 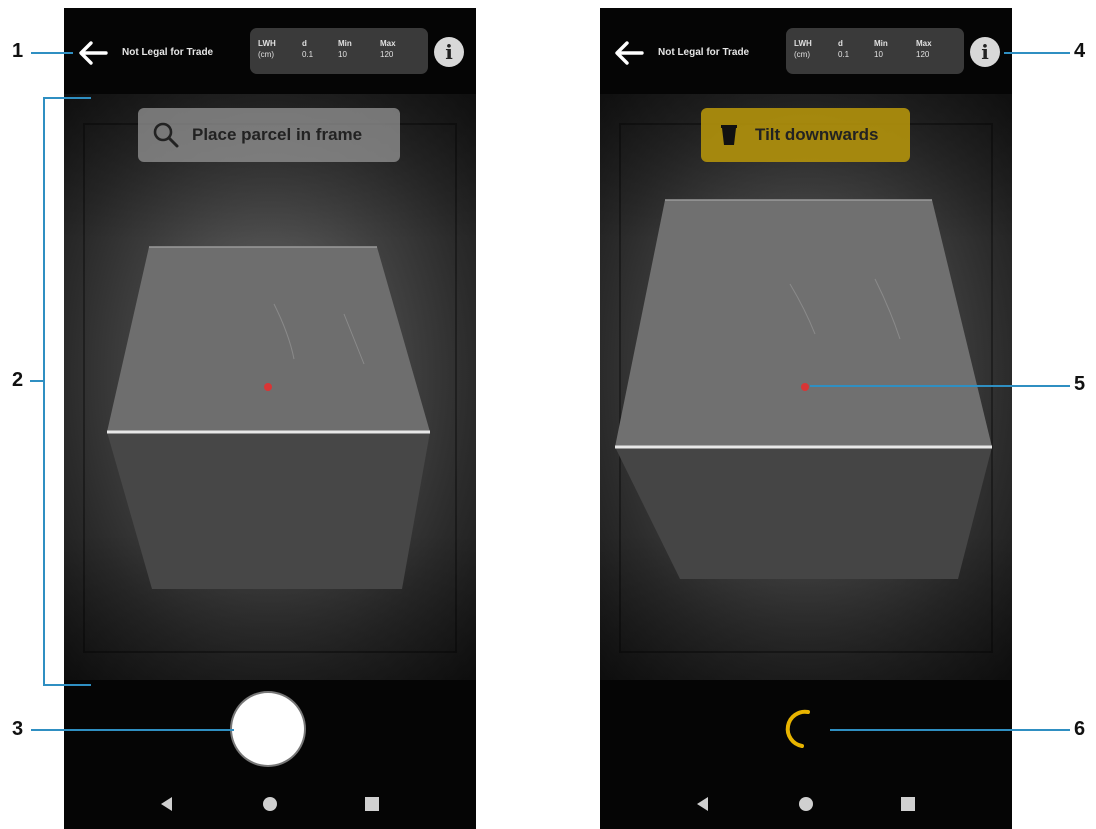 What do you see at coordinates (18, 729) in the screenshot?
I see `callout-3: 3` at bounding box center [18, 729].